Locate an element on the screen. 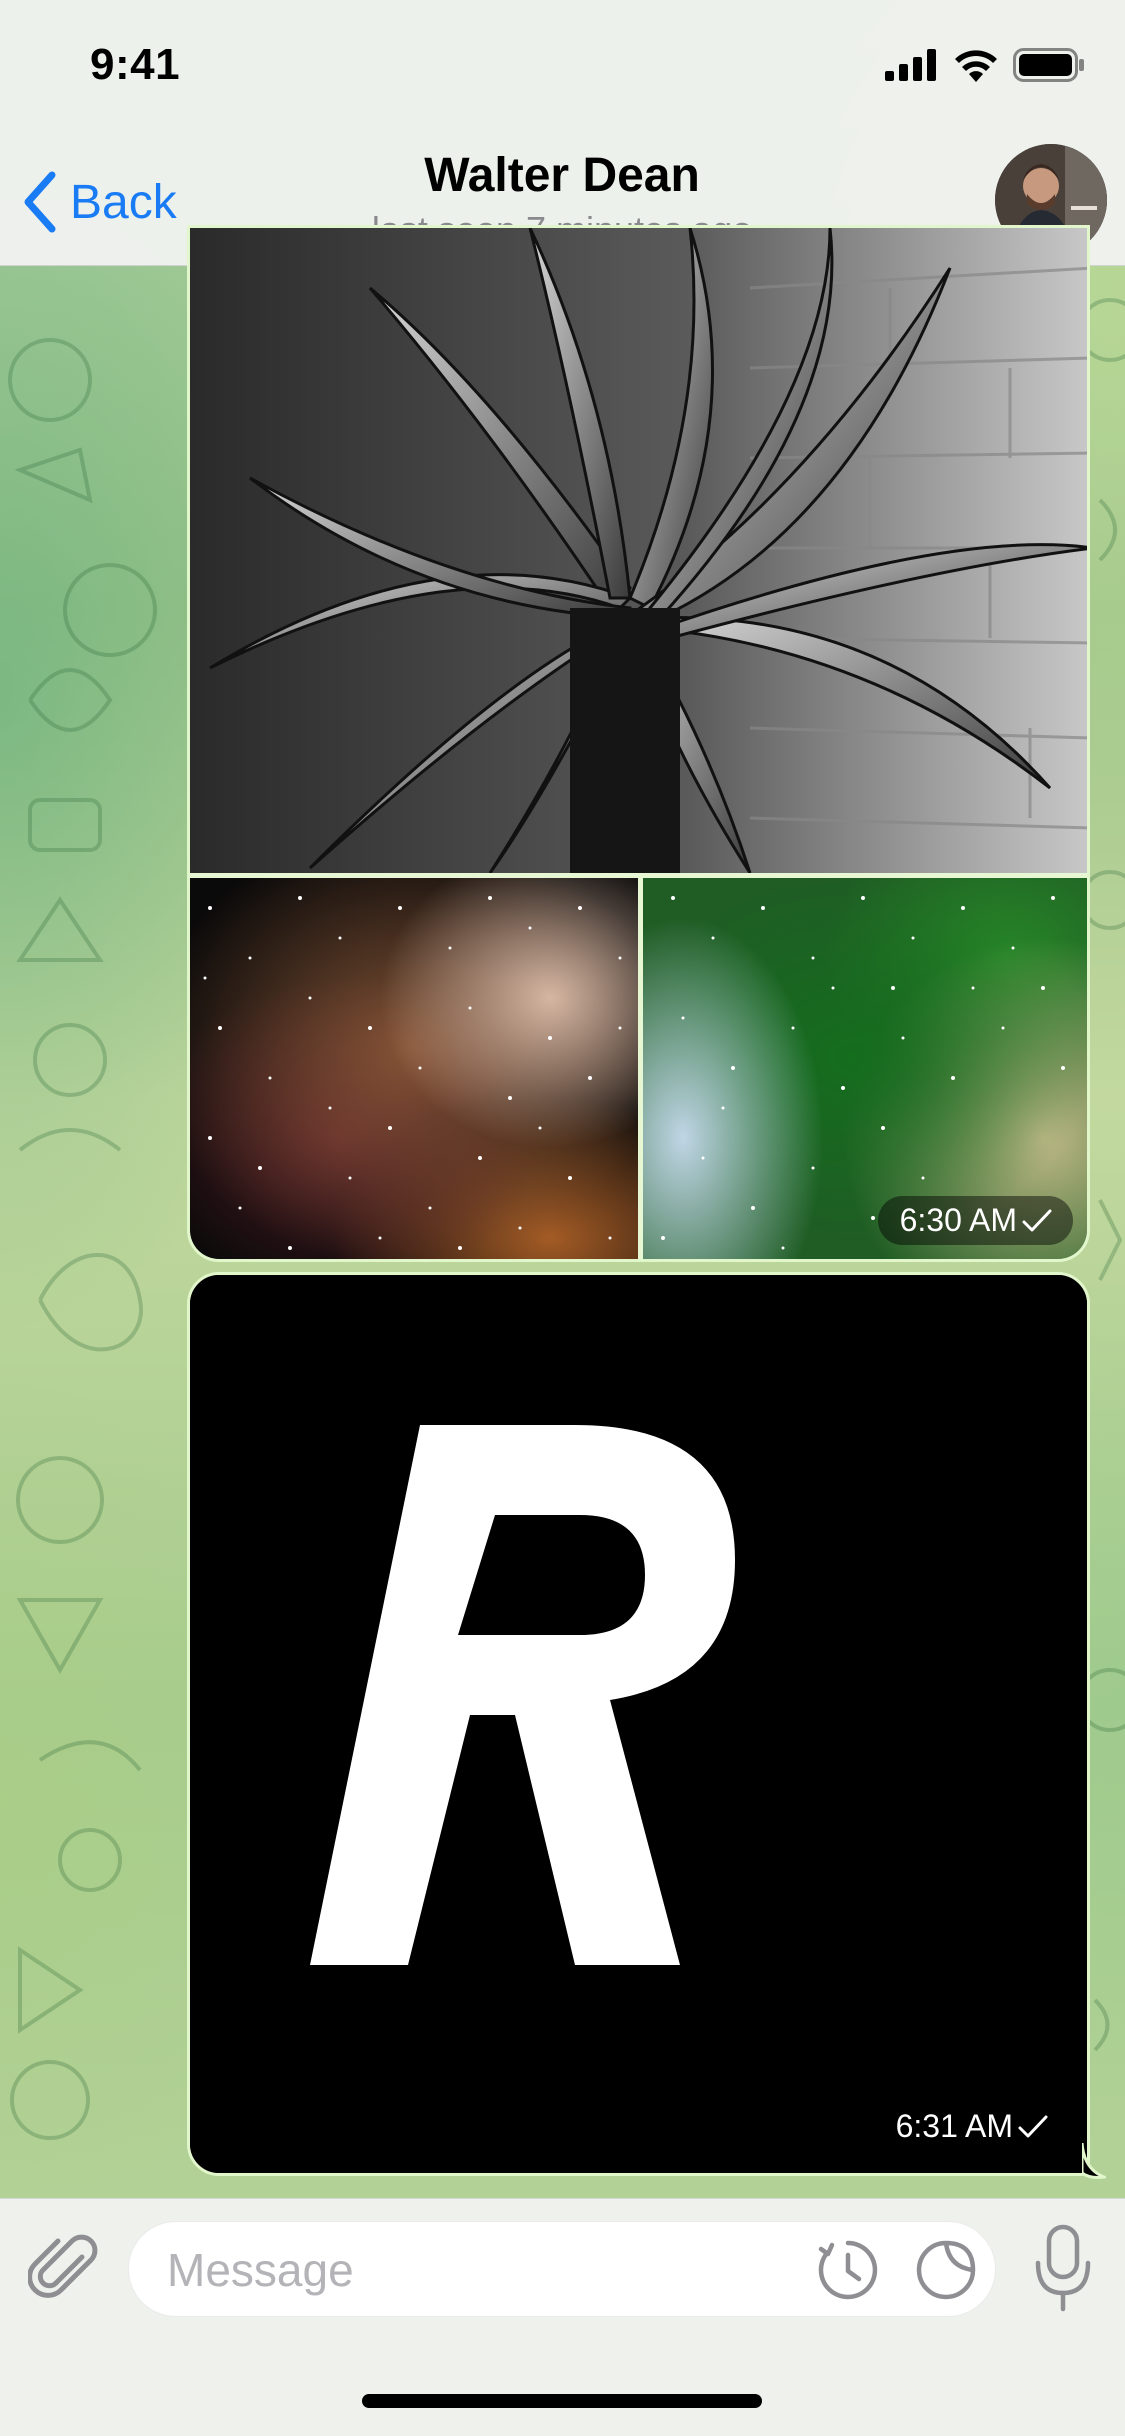 This screenshot has width=1125, height=2436. attach-button is located at coordinates (65, 2269).